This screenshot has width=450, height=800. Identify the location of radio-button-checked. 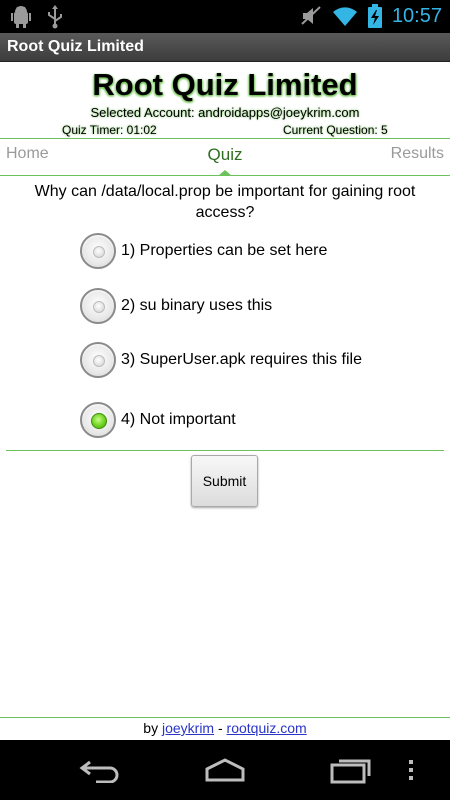
(98, 420).